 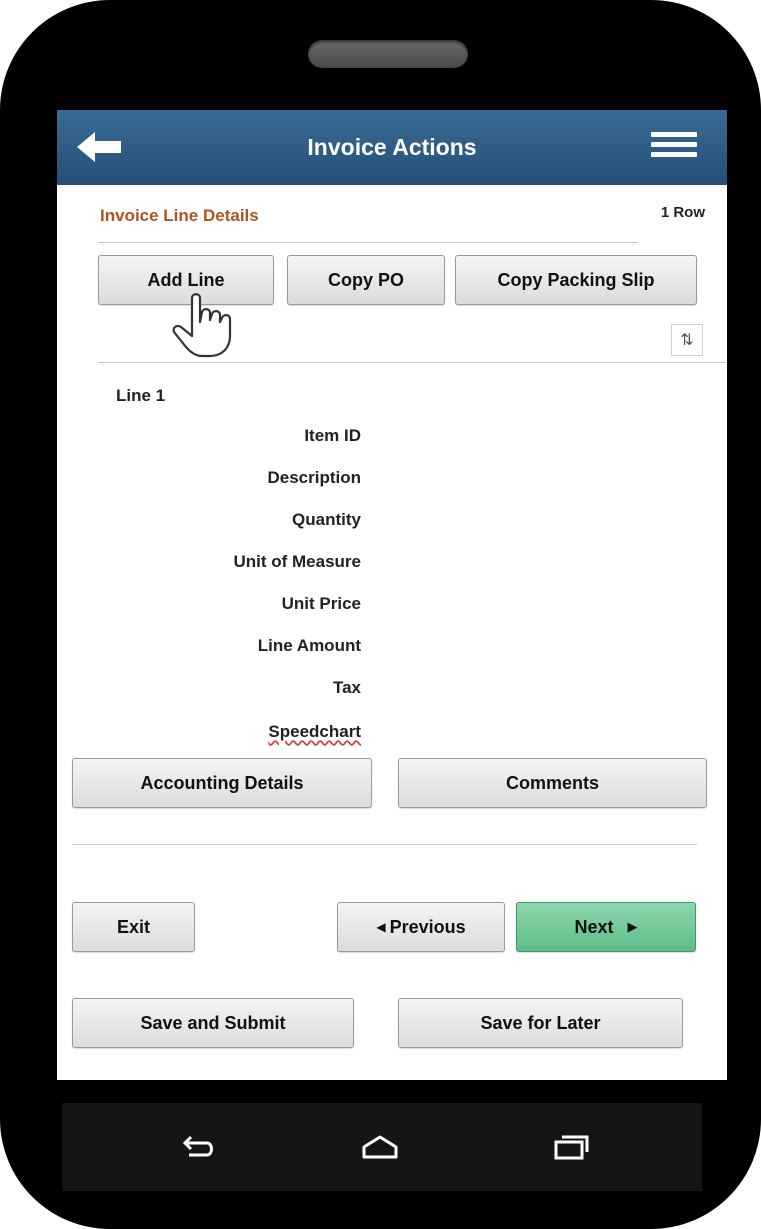 I want to click on page-title: Invoice Actions, so click(x=392, y=147).